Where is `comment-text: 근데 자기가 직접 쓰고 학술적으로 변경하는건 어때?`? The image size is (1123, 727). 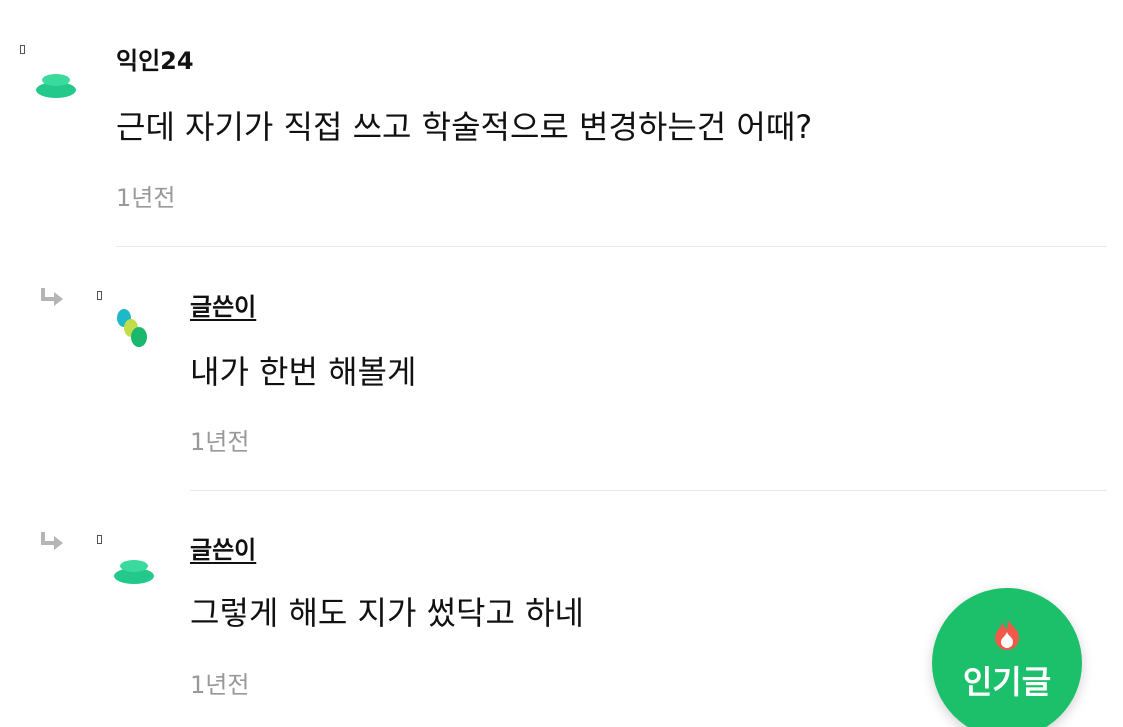
comment-text: 근데 자기가 직접 쓰고 학술적으로 변경하는건 어때? is located at coordinates (464, 127).